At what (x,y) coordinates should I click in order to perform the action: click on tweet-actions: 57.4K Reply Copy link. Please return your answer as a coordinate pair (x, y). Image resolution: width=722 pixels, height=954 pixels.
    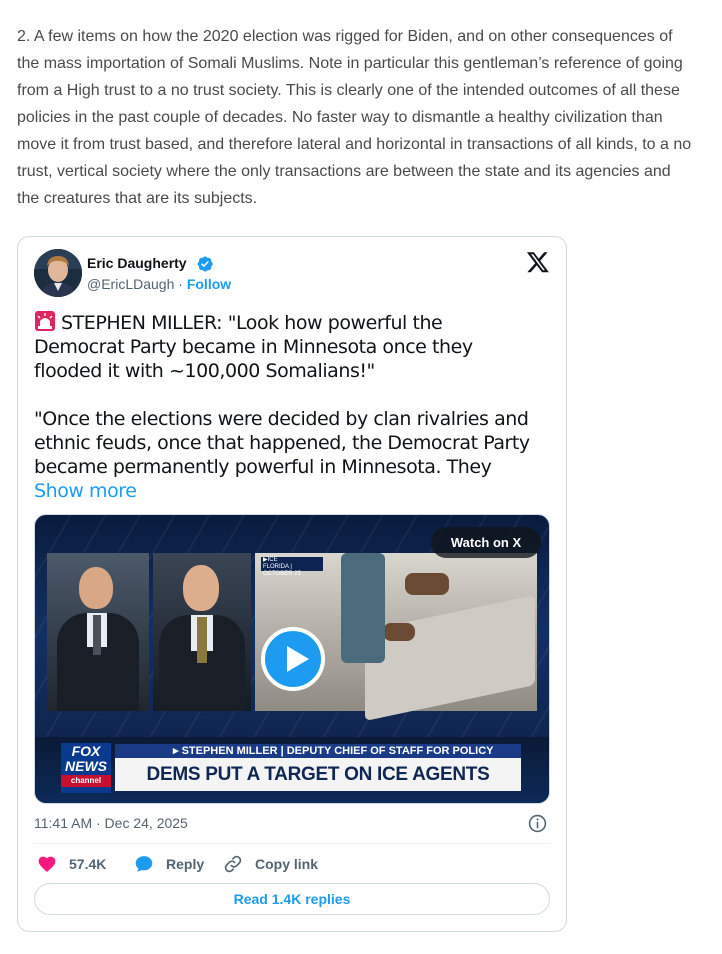
    Looking at the image, I should click on (292, 864).